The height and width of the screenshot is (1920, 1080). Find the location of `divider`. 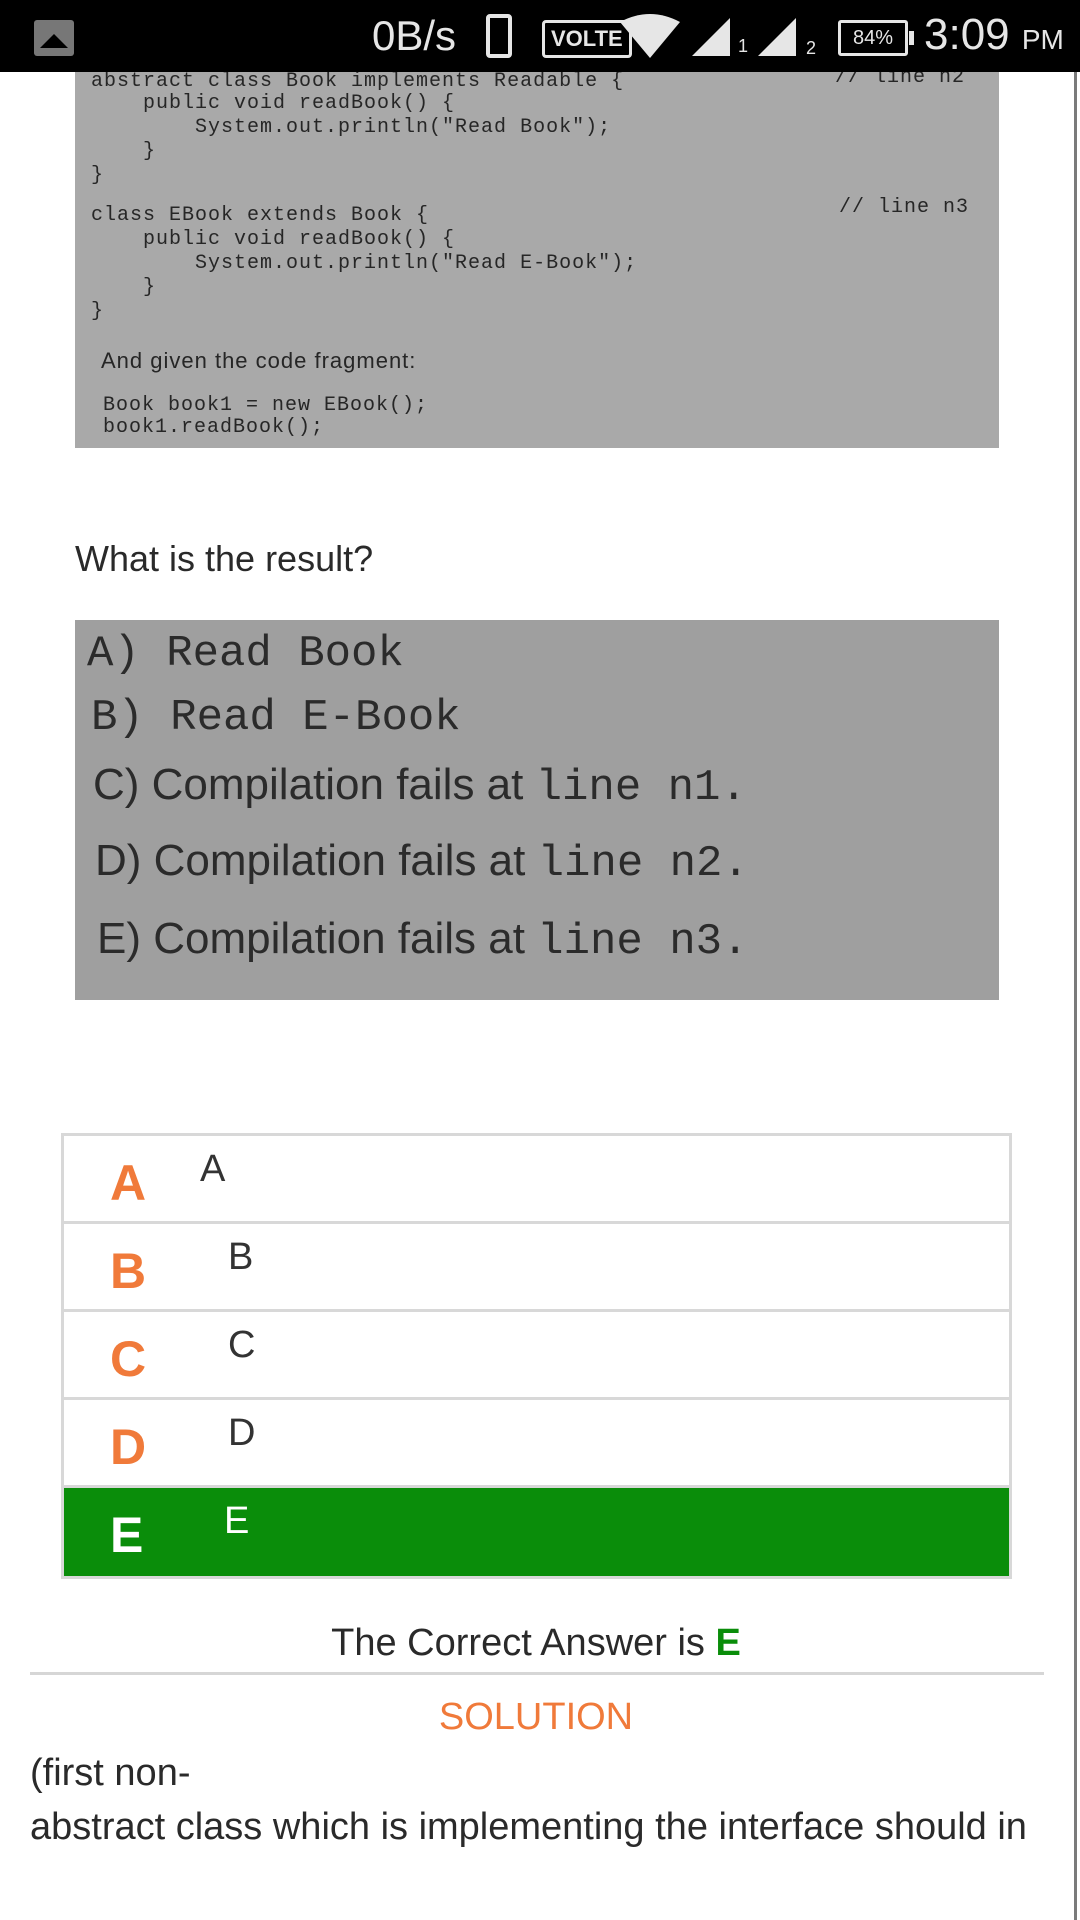

divider is located at coordinates (537, 1673).